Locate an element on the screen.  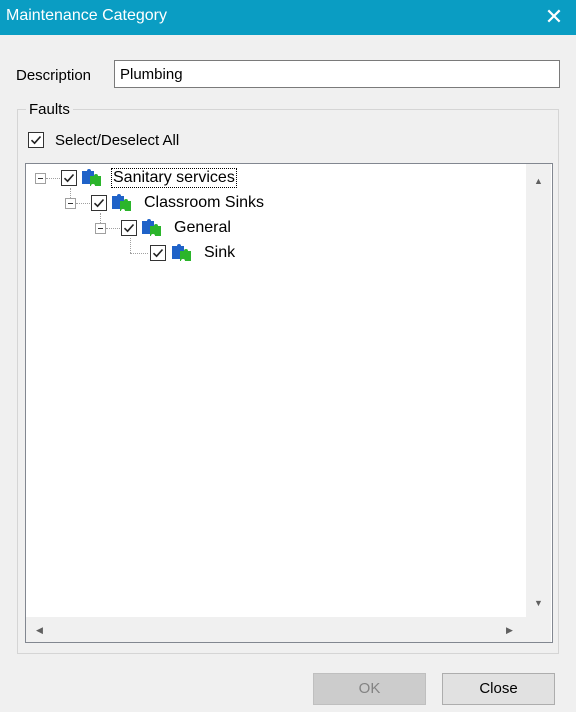
tree-node-general: General is located at coordinates (202, 228).